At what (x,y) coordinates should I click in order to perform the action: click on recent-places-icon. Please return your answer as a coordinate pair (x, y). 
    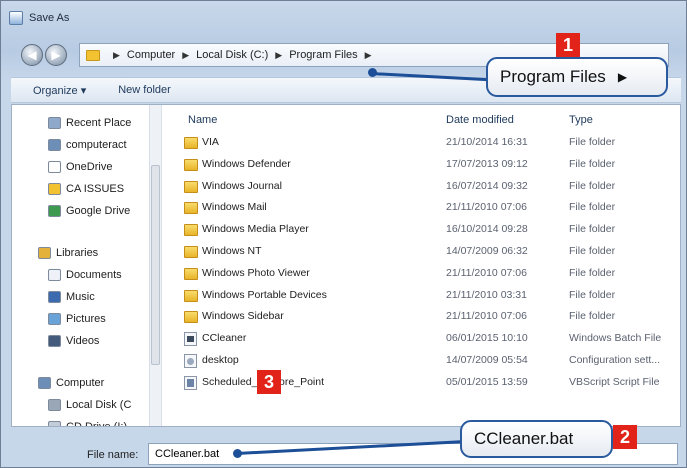
    Looking at the image, I should click on (54, 123).